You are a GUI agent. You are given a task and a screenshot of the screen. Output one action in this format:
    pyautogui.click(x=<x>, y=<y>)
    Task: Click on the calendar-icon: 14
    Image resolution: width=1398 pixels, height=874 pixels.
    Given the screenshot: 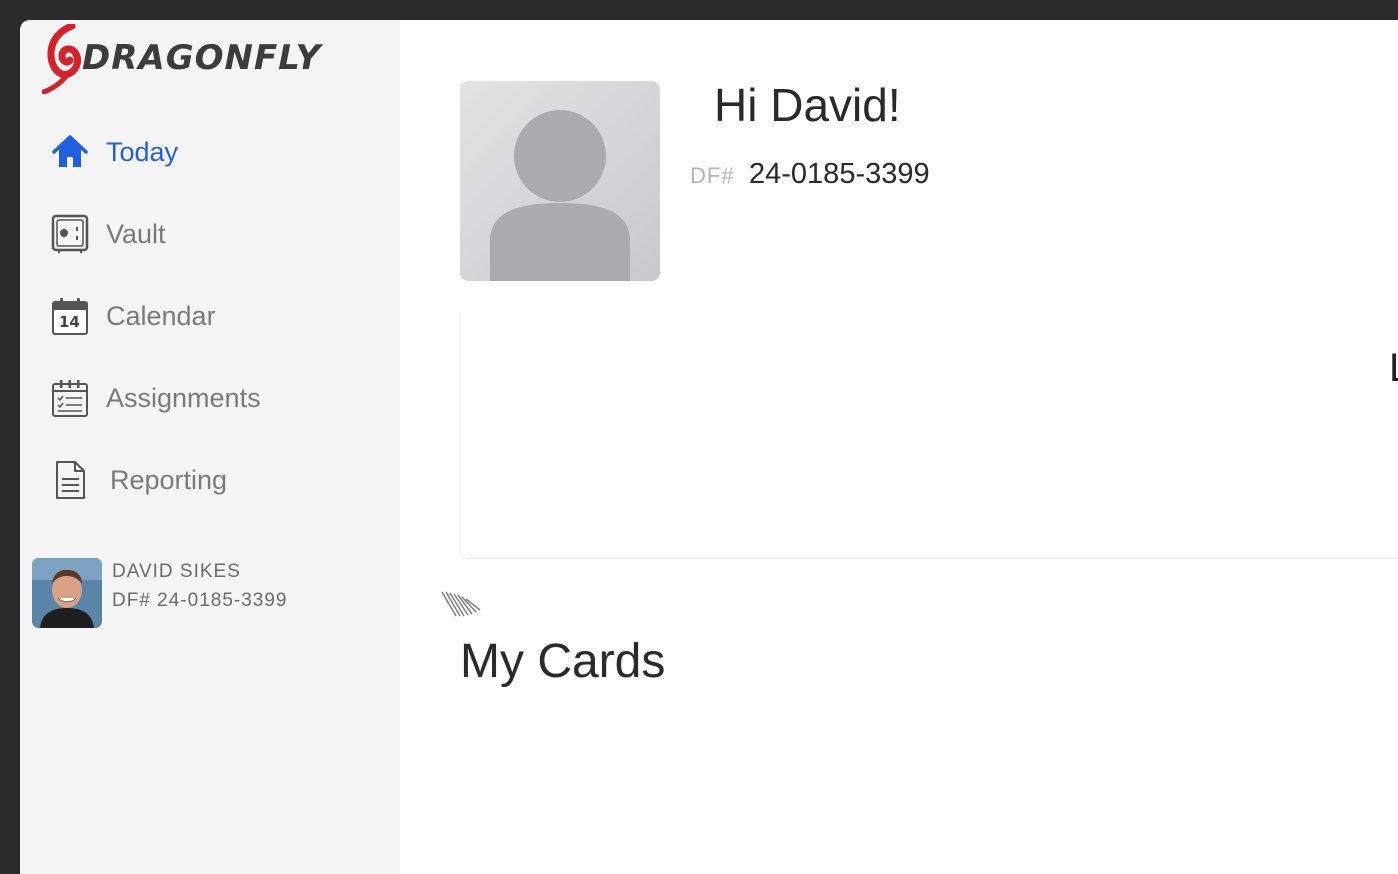 What is the action you would take?
    pyautogui.click(x=70, y=316)
    